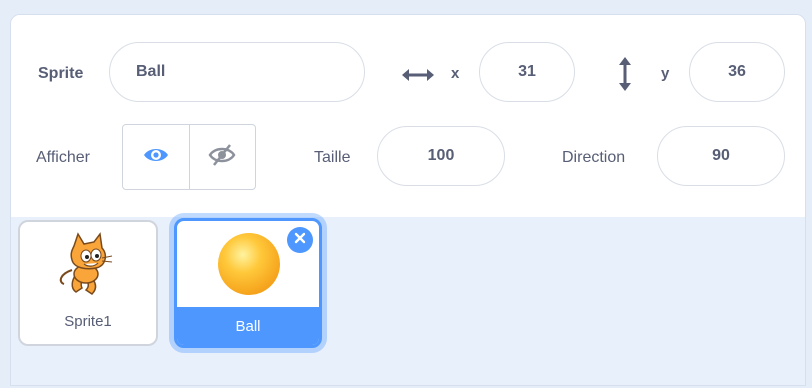  I want to click on direction-field: 90, so click(721, 156).